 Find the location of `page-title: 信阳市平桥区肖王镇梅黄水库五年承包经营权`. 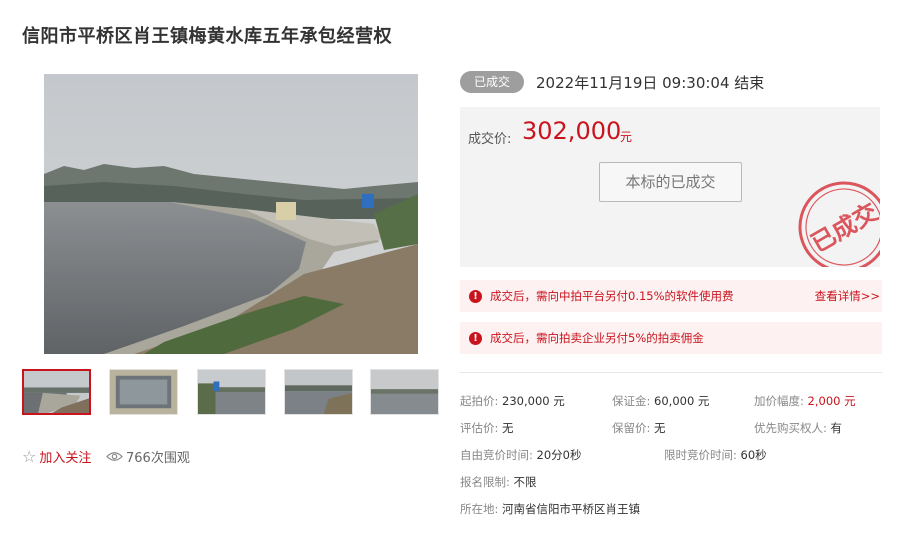

page-title: 信阳市平桥区肖王镇梅黄水库五年承包经营权 is located at coordinates (207, 36).